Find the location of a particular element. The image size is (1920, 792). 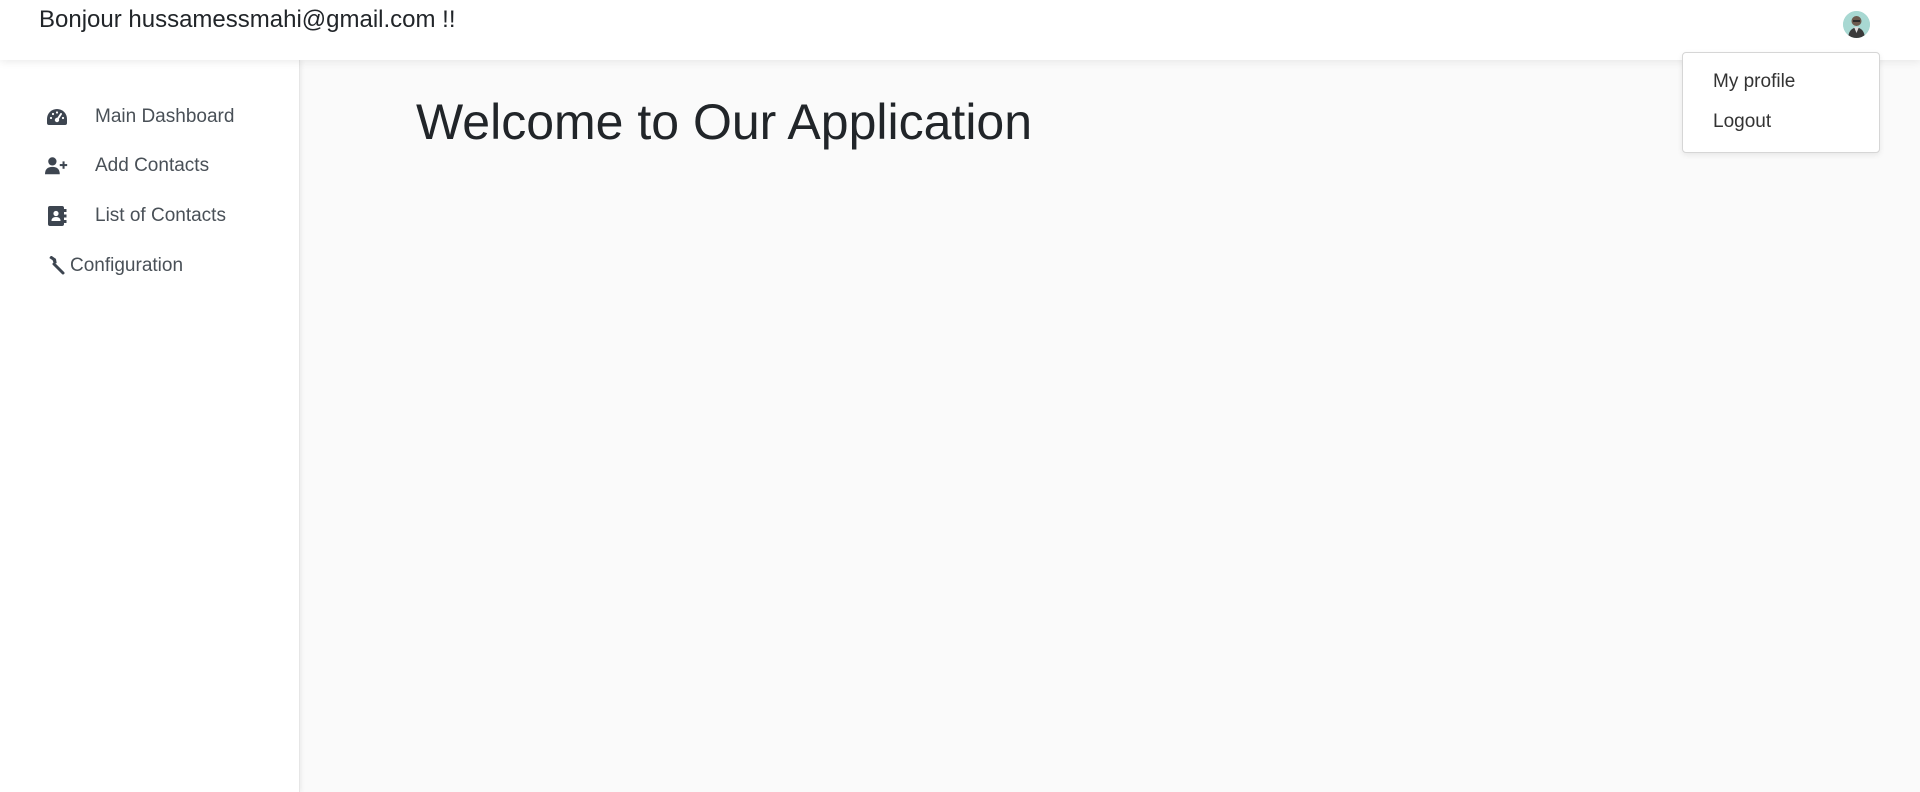

address-book-icon is located at coordinates (57, 216).